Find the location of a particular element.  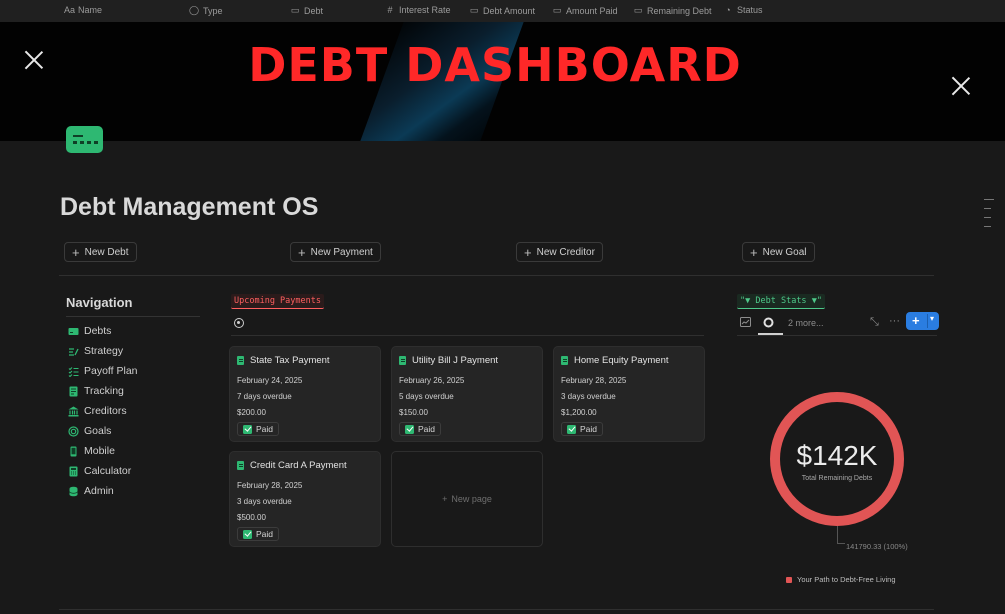

target-icon is located at coordinates (73, 431).